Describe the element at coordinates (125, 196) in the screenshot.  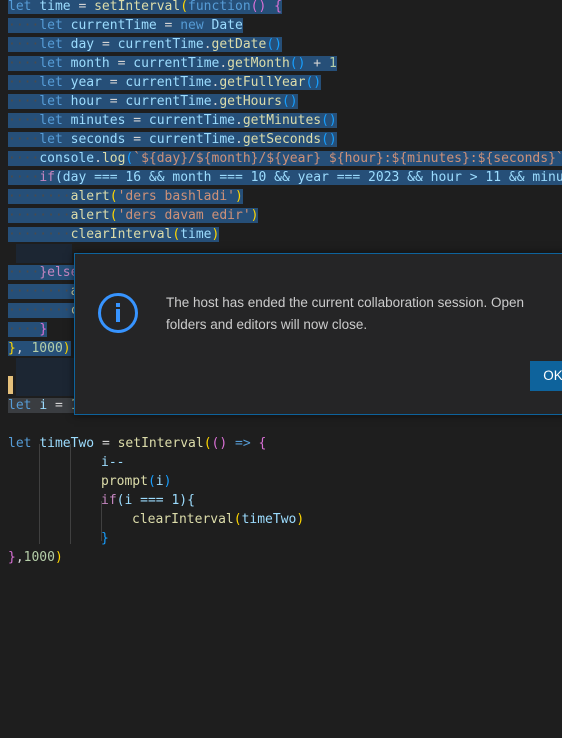
I see `code-line: ········alert('ders bashladi')` at that location.